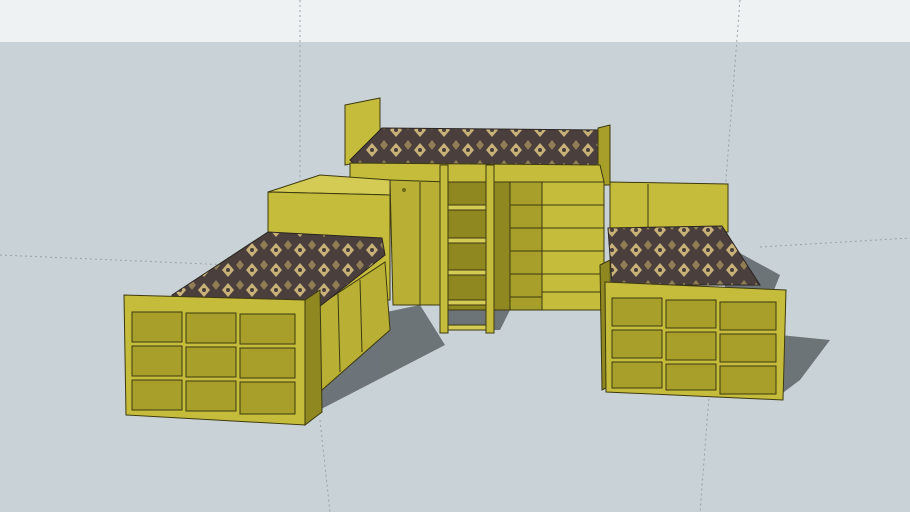 The width and height of the screenshot is (910, 512). What do you see at coordinates (455, 21) in the screenshot?
I see `sky` at bounding box center [455, 21].